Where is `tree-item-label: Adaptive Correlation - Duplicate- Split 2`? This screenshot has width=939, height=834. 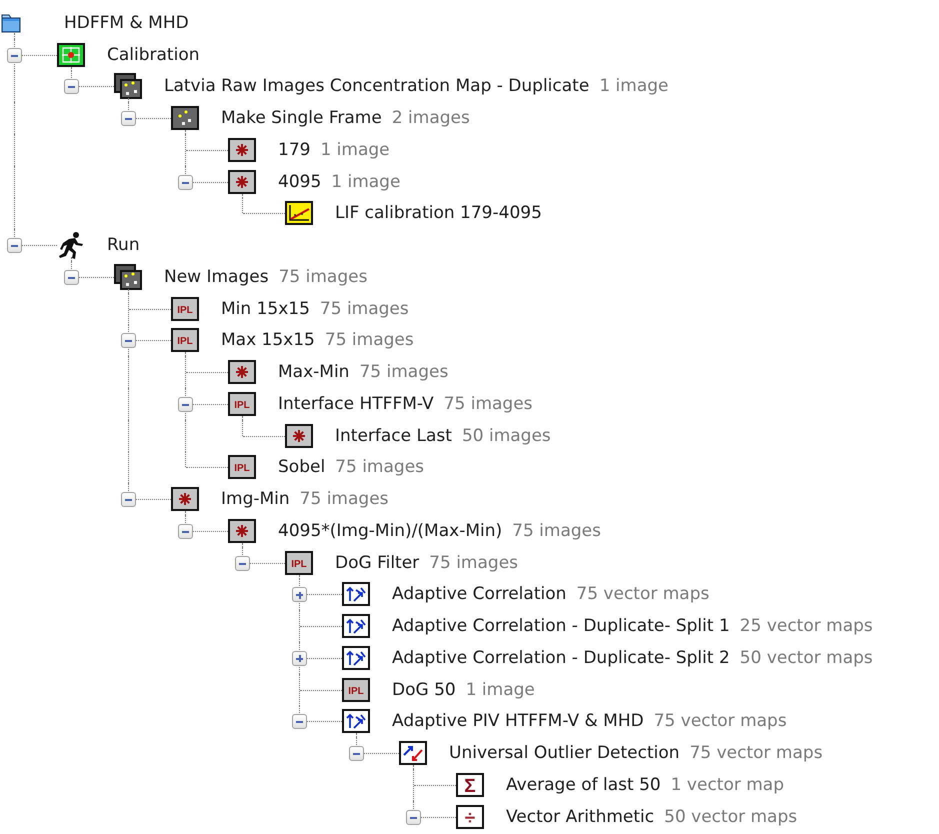 tree-item-label: Adaptive Correlation - Duplicate- Split 2 is located at coordinates (561, 658).